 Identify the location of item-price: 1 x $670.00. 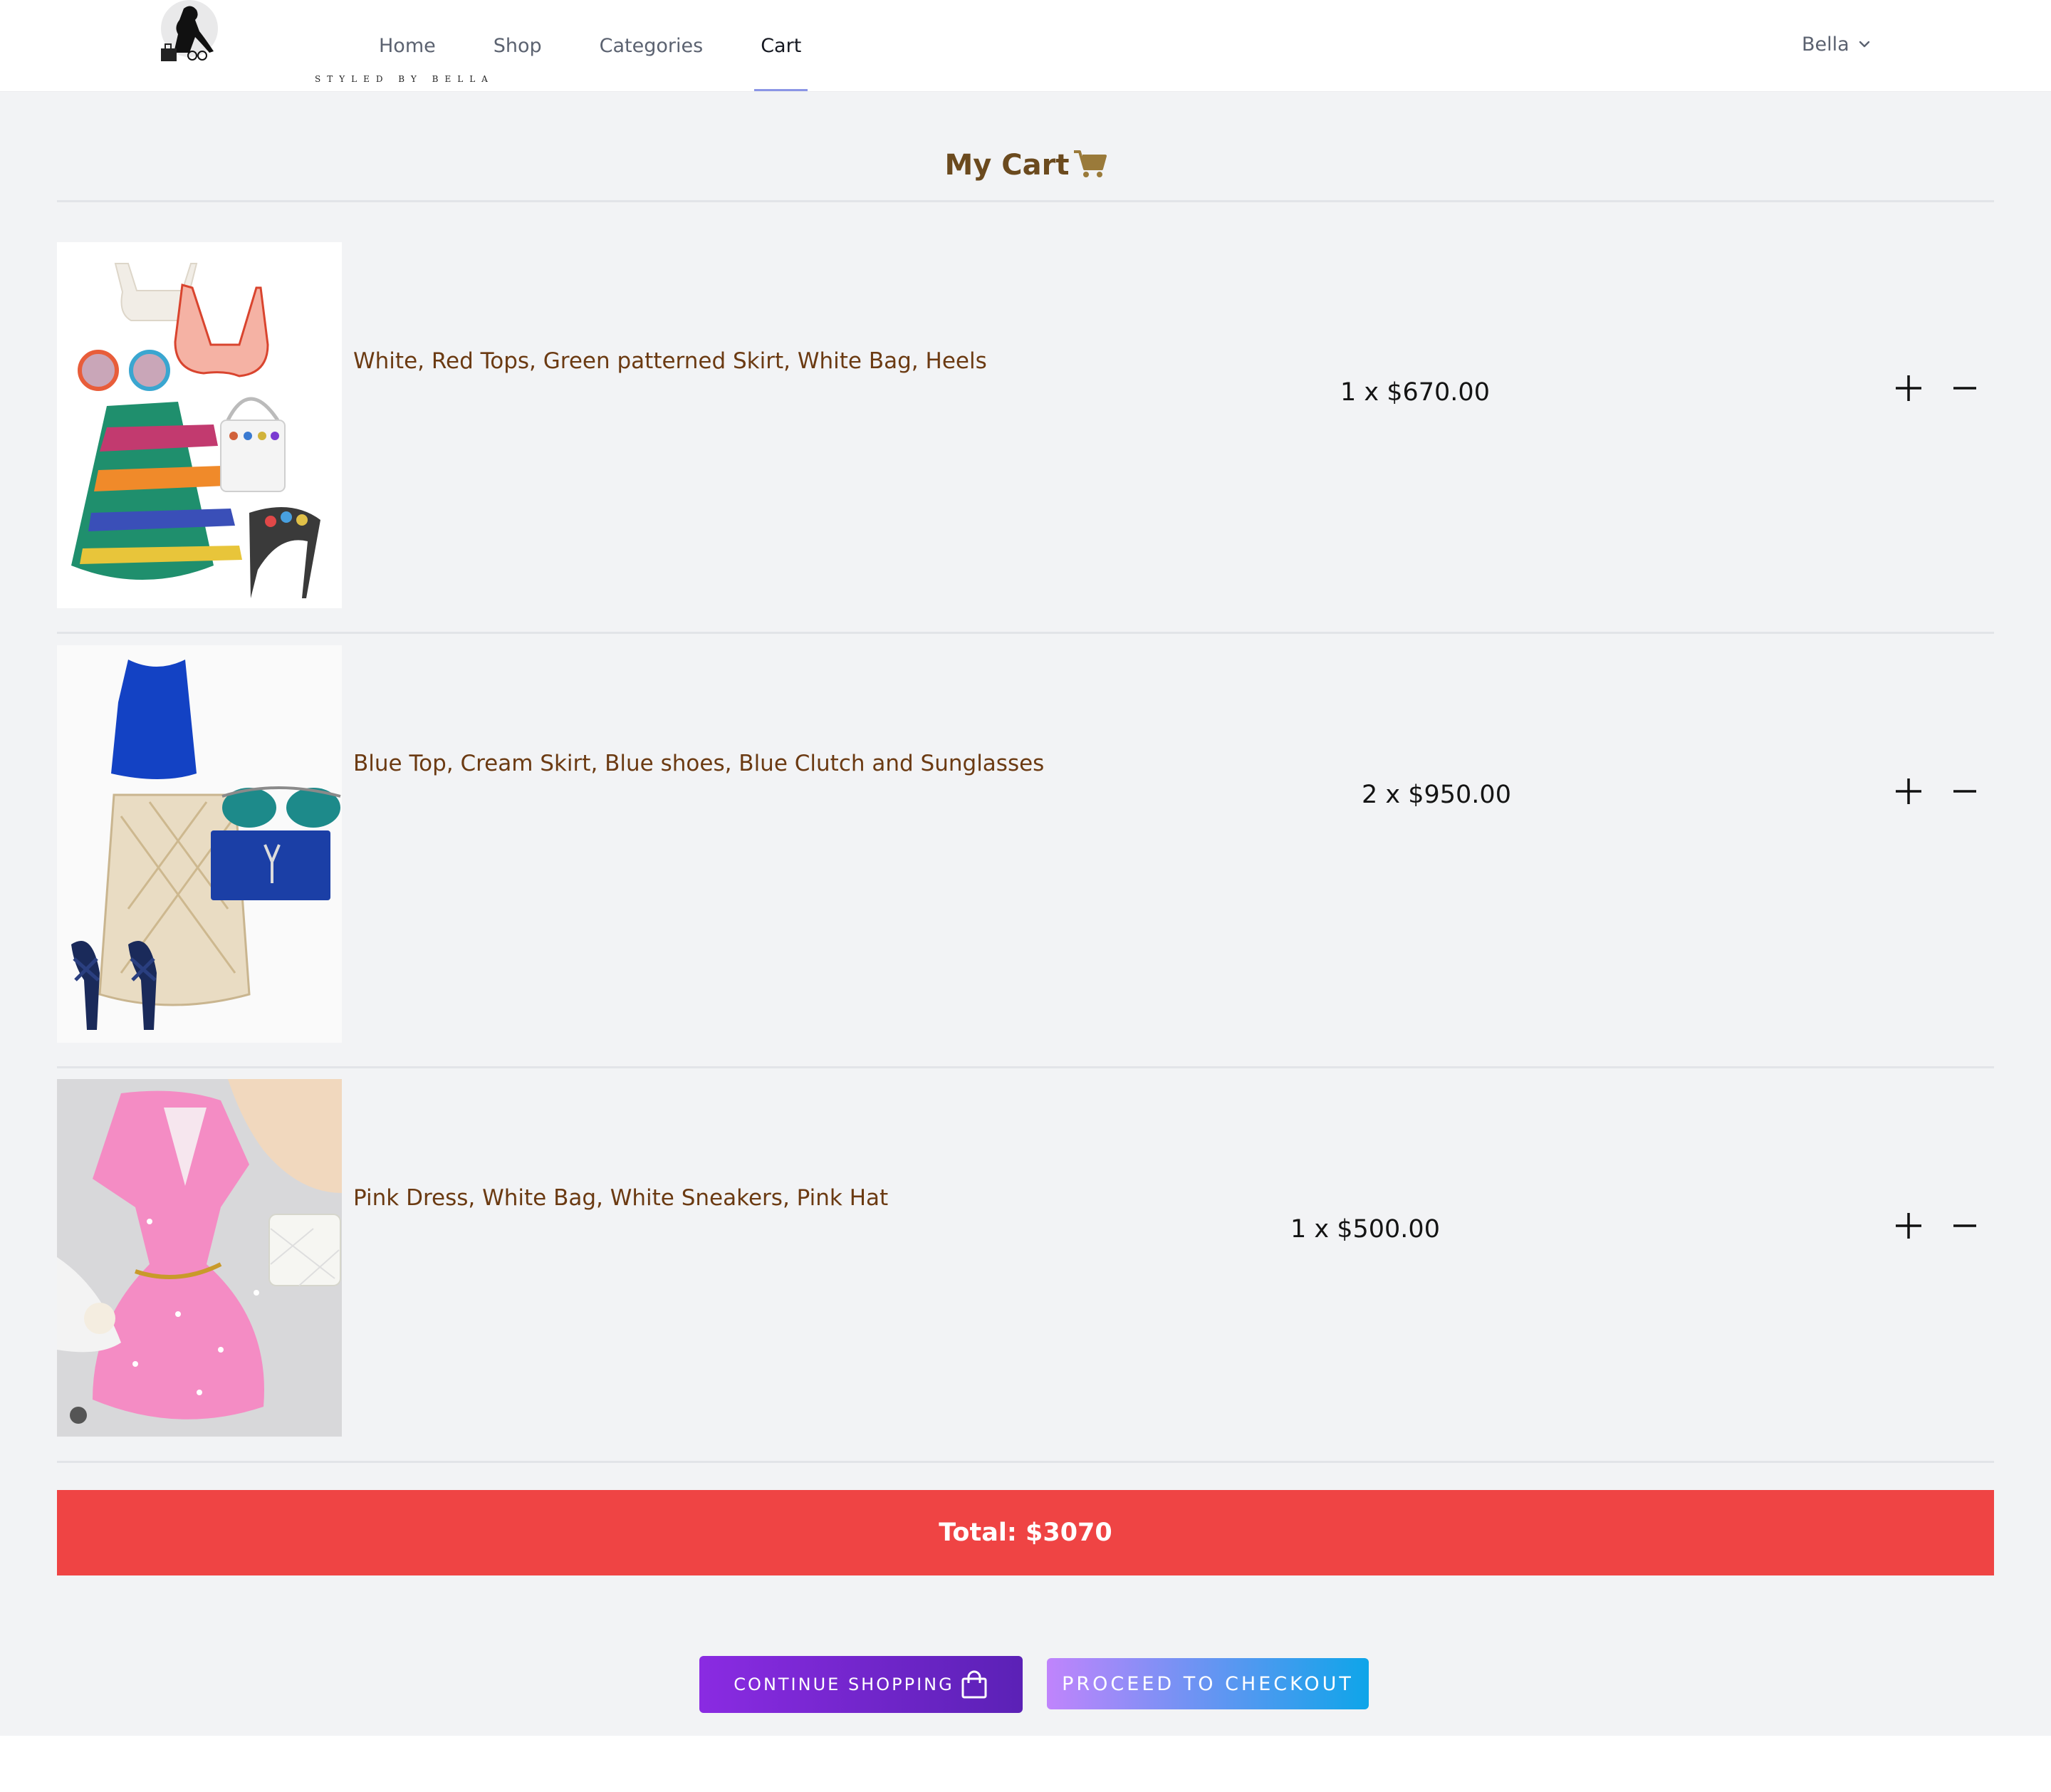
(1415, 392).